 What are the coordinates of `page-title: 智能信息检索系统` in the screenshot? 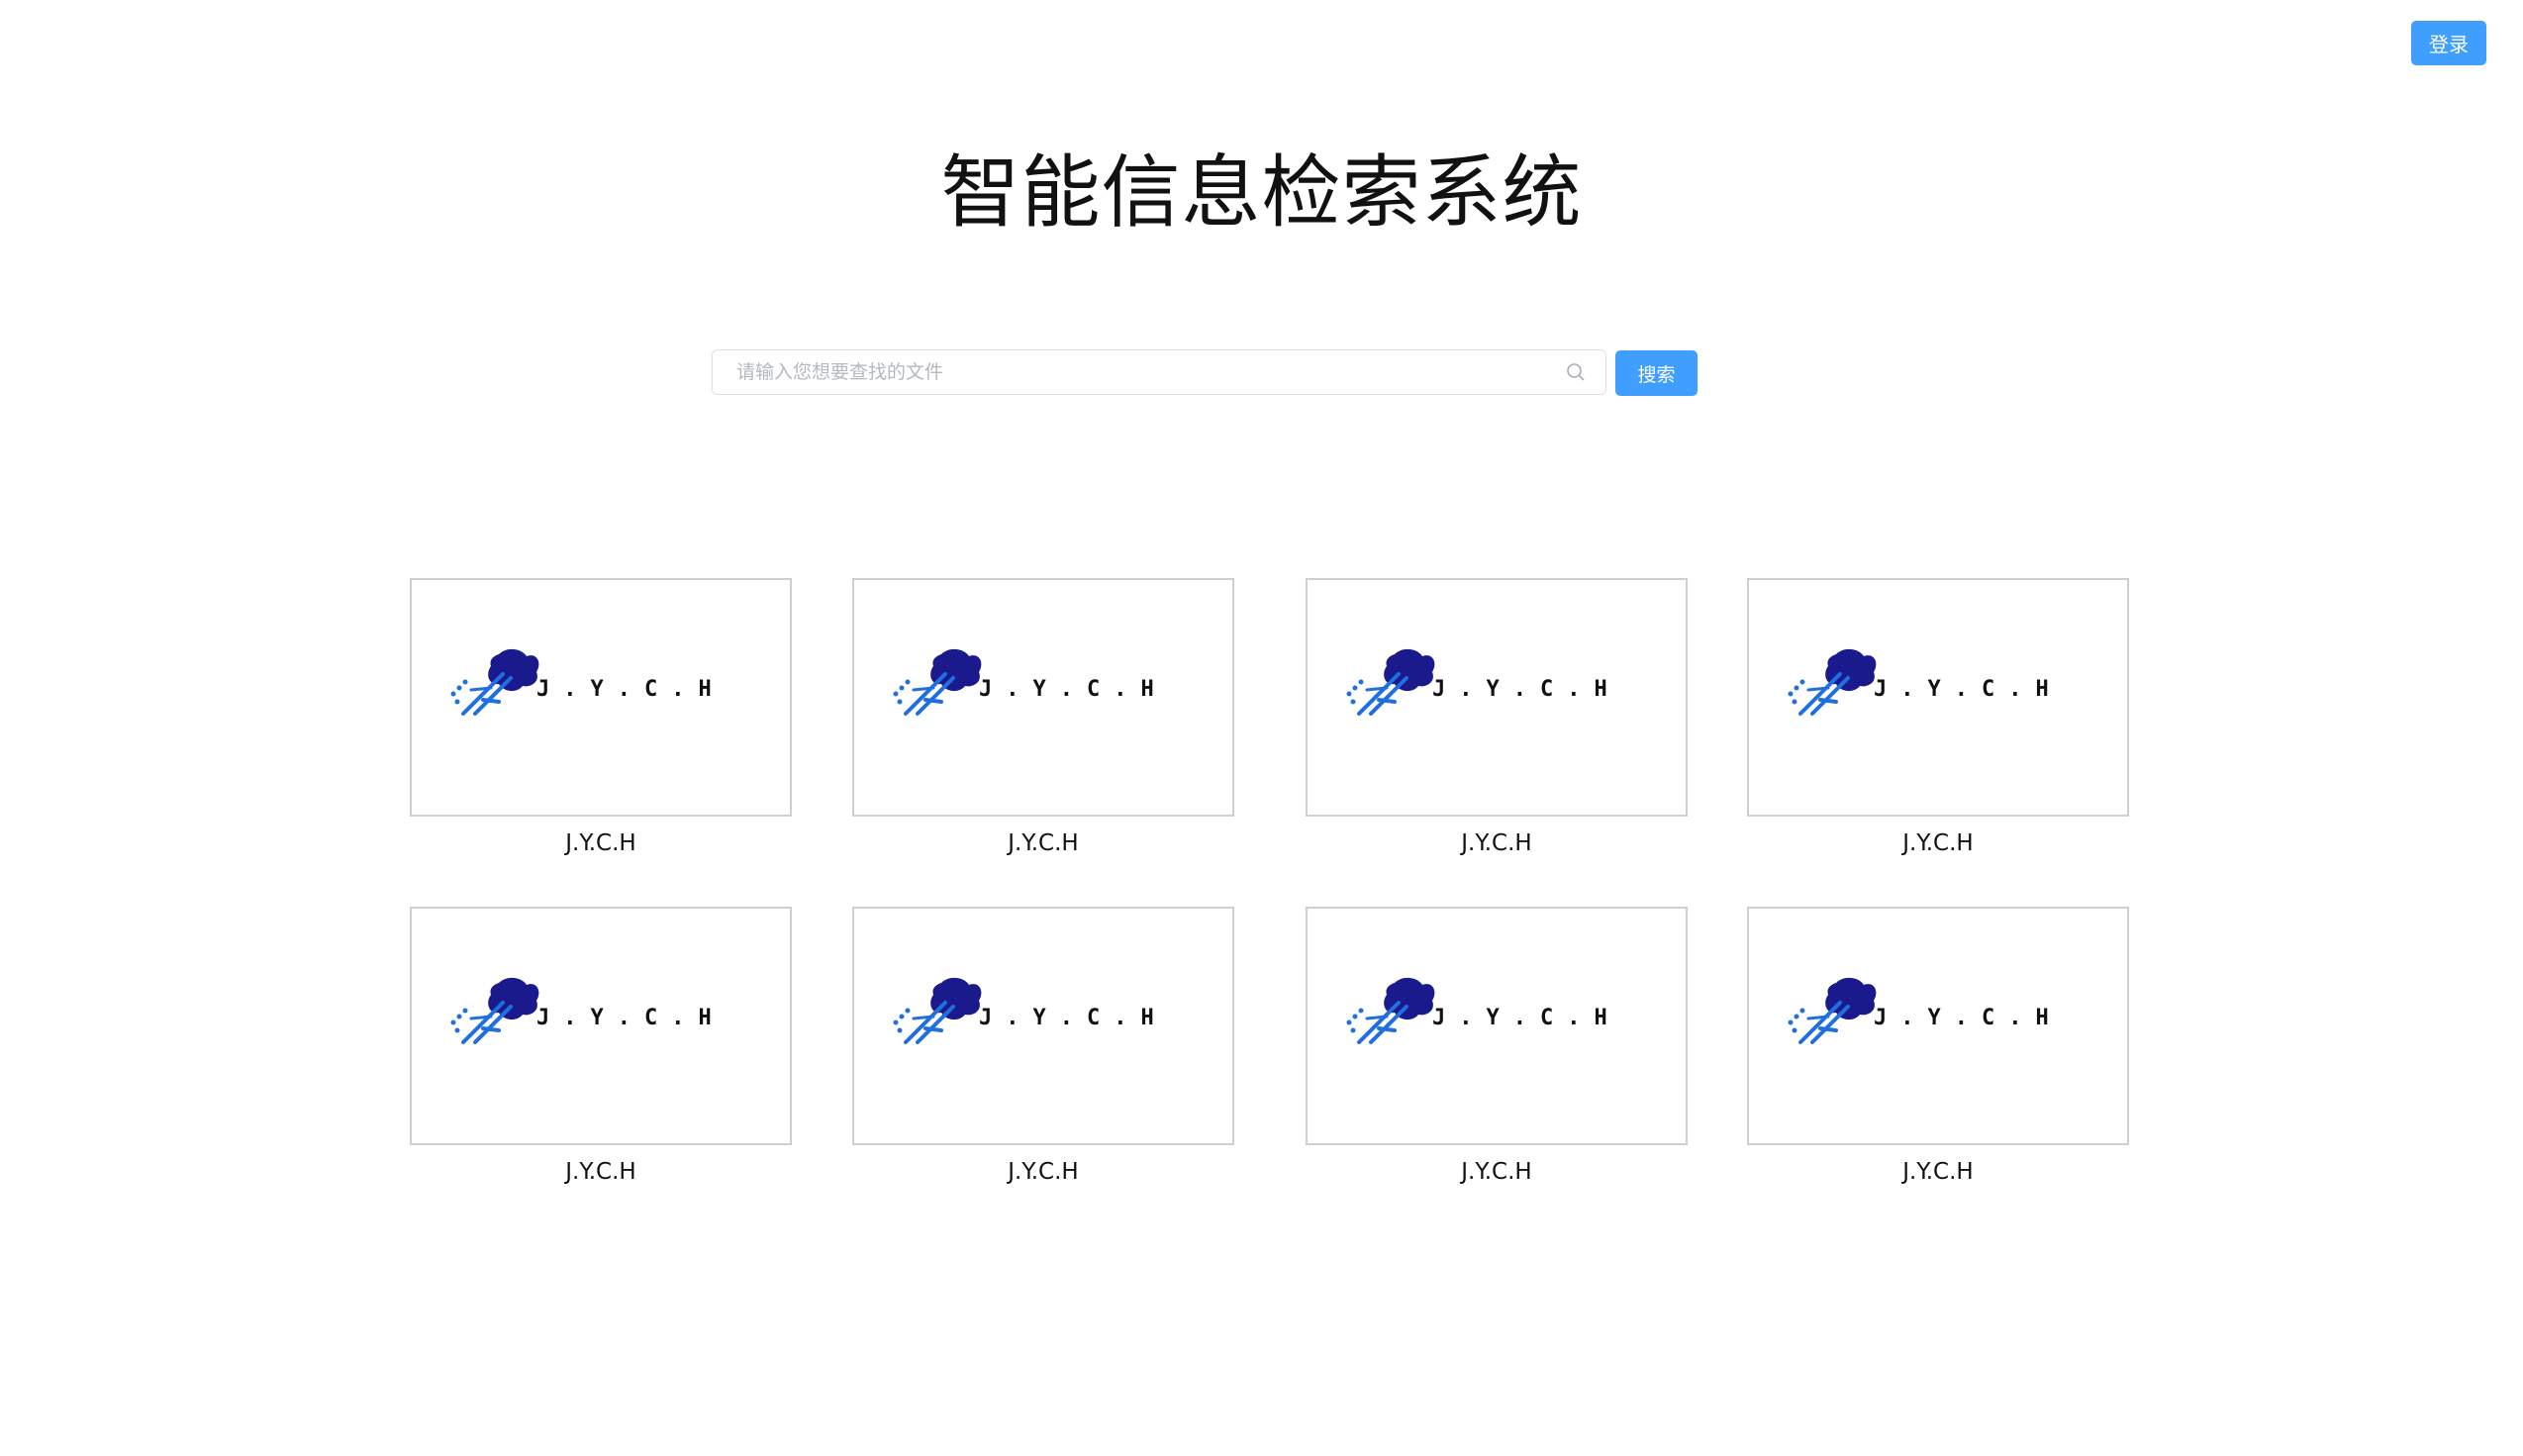 It's located at (1261, 192).